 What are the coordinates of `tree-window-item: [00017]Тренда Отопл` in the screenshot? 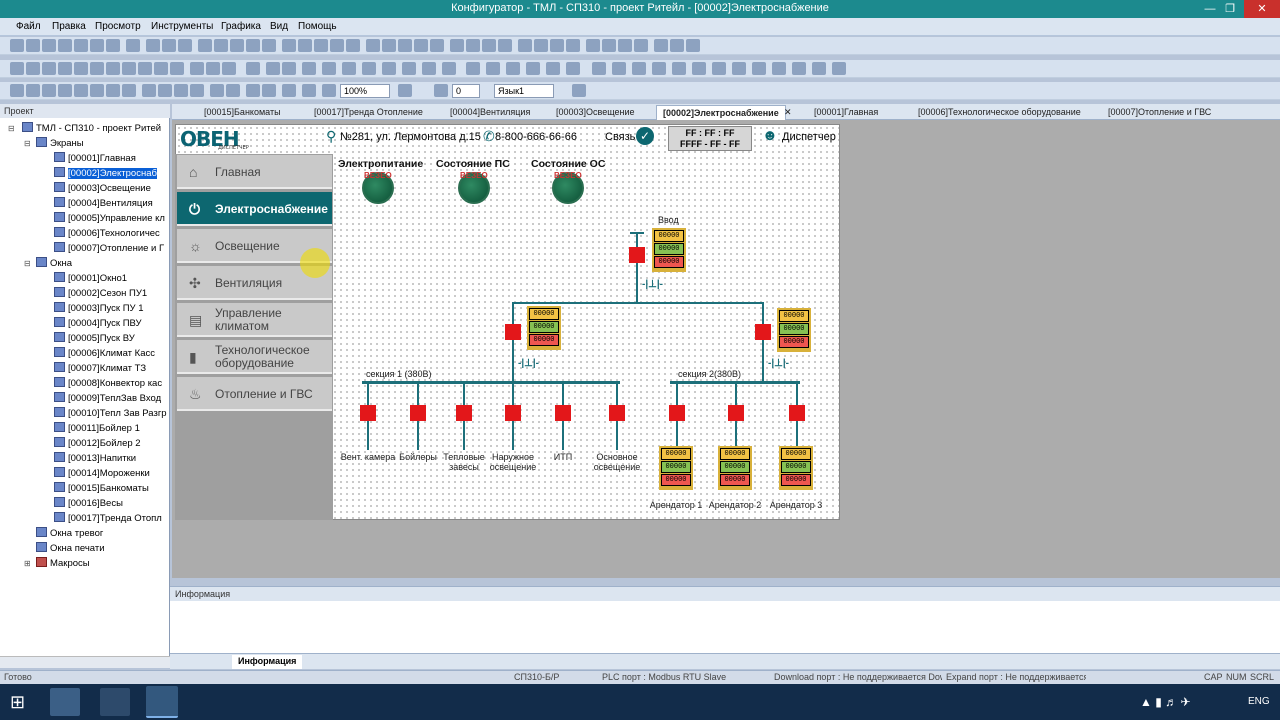 It's located at (108, 519).